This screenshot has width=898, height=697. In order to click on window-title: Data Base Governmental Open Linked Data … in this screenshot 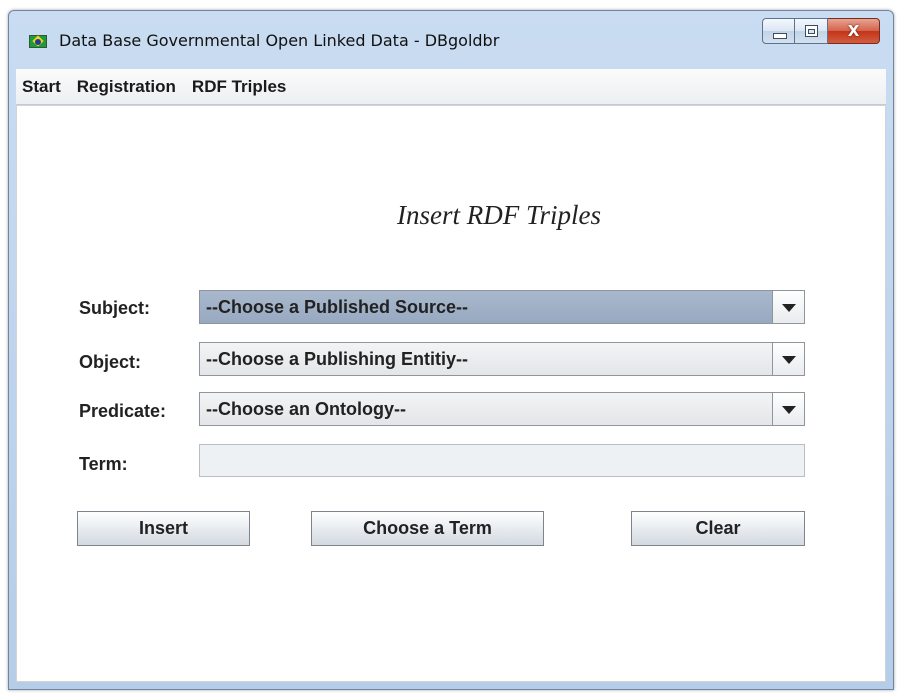, I will do `click(279, 40)`.